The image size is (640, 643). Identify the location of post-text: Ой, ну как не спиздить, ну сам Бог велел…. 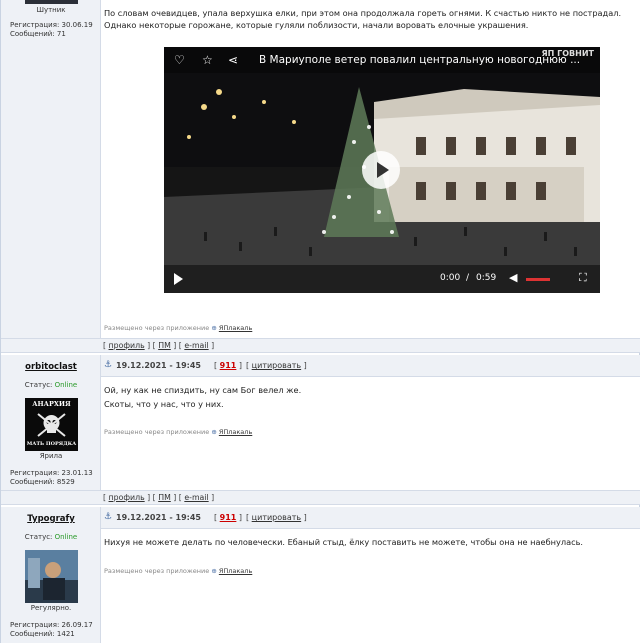
(369, 397).